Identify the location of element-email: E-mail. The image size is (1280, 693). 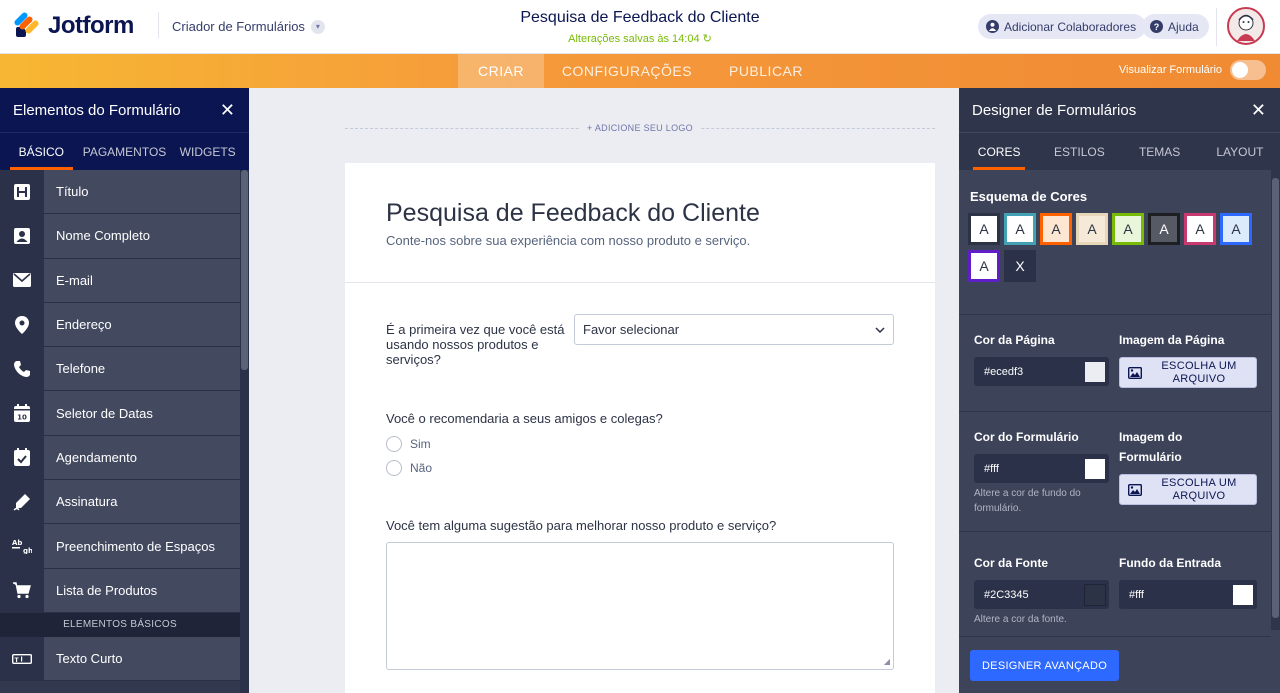
(120, 280).